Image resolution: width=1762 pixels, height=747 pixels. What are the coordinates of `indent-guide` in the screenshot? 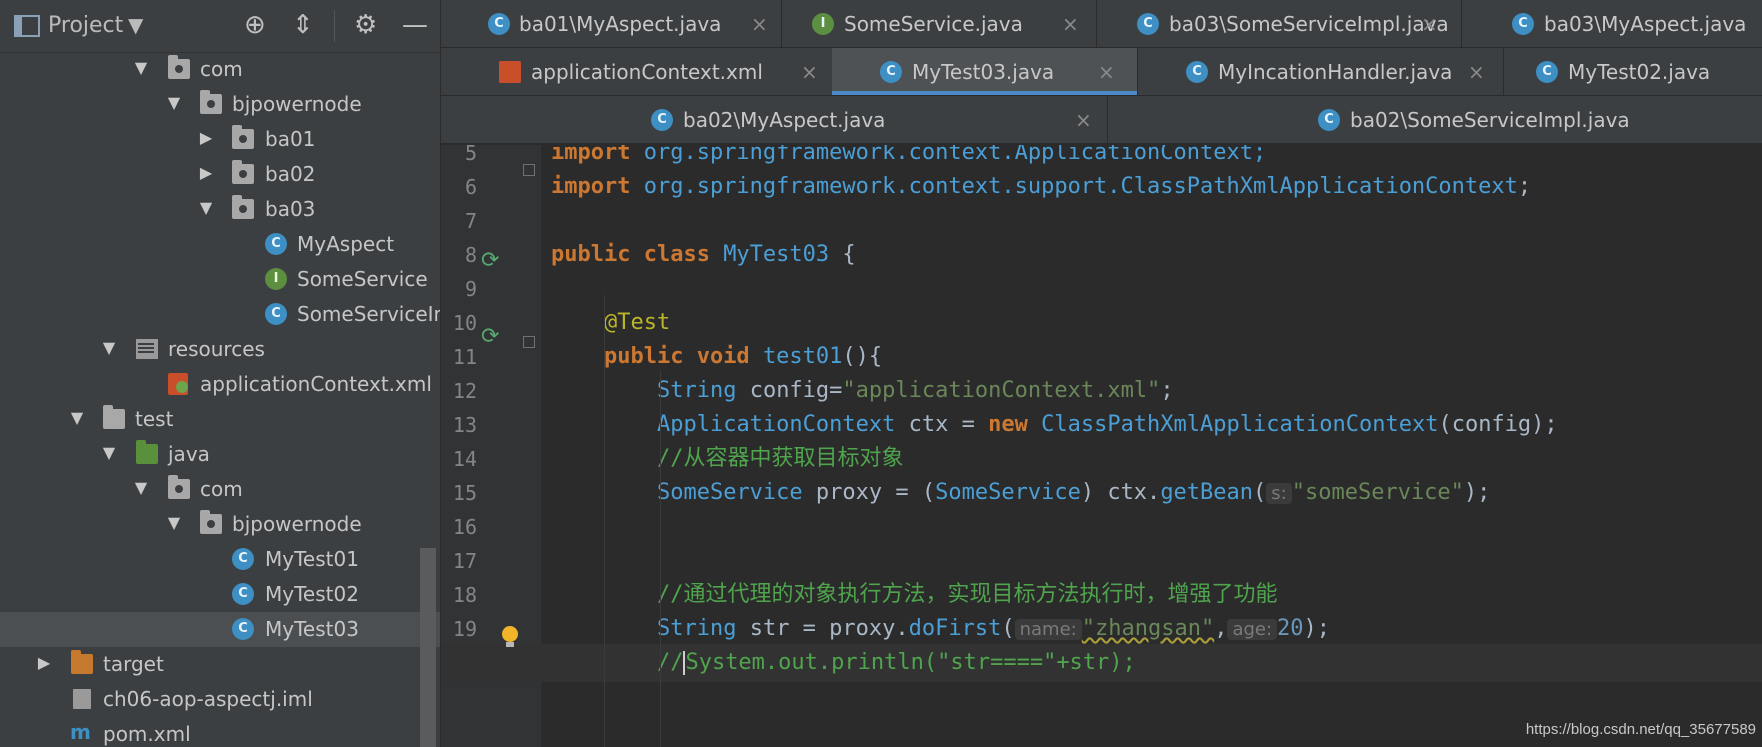 It's located at (660, 559).